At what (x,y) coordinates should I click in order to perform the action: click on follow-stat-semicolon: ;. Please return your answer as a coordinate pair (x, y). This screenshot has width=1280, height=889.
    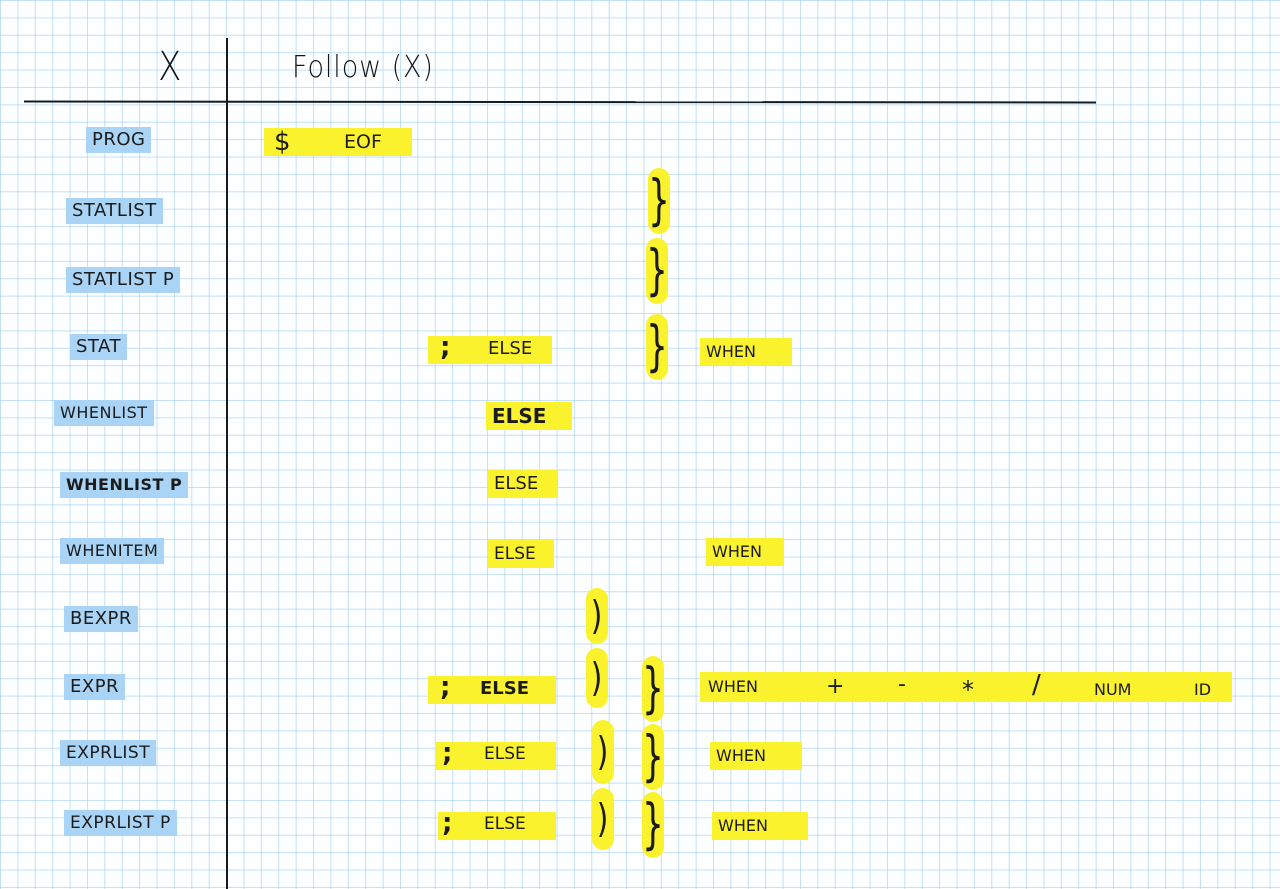
    Looking at the image, I should click on (445, 347).